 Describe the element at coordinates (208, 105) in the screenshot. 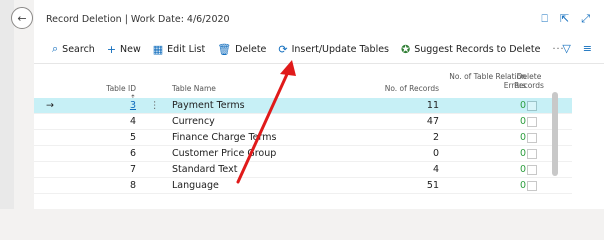

I see `table-name-cell: Payment Terms` at that location.